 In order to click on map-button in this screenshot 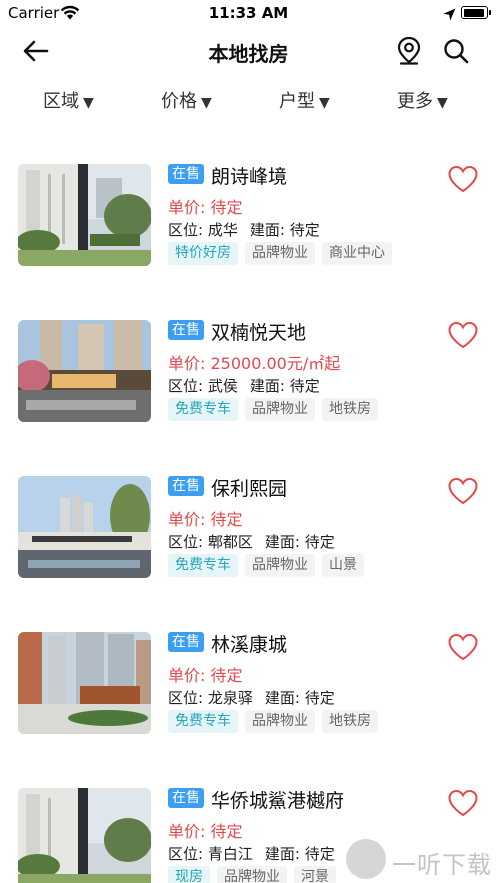, I will do `click(409, 51)`.